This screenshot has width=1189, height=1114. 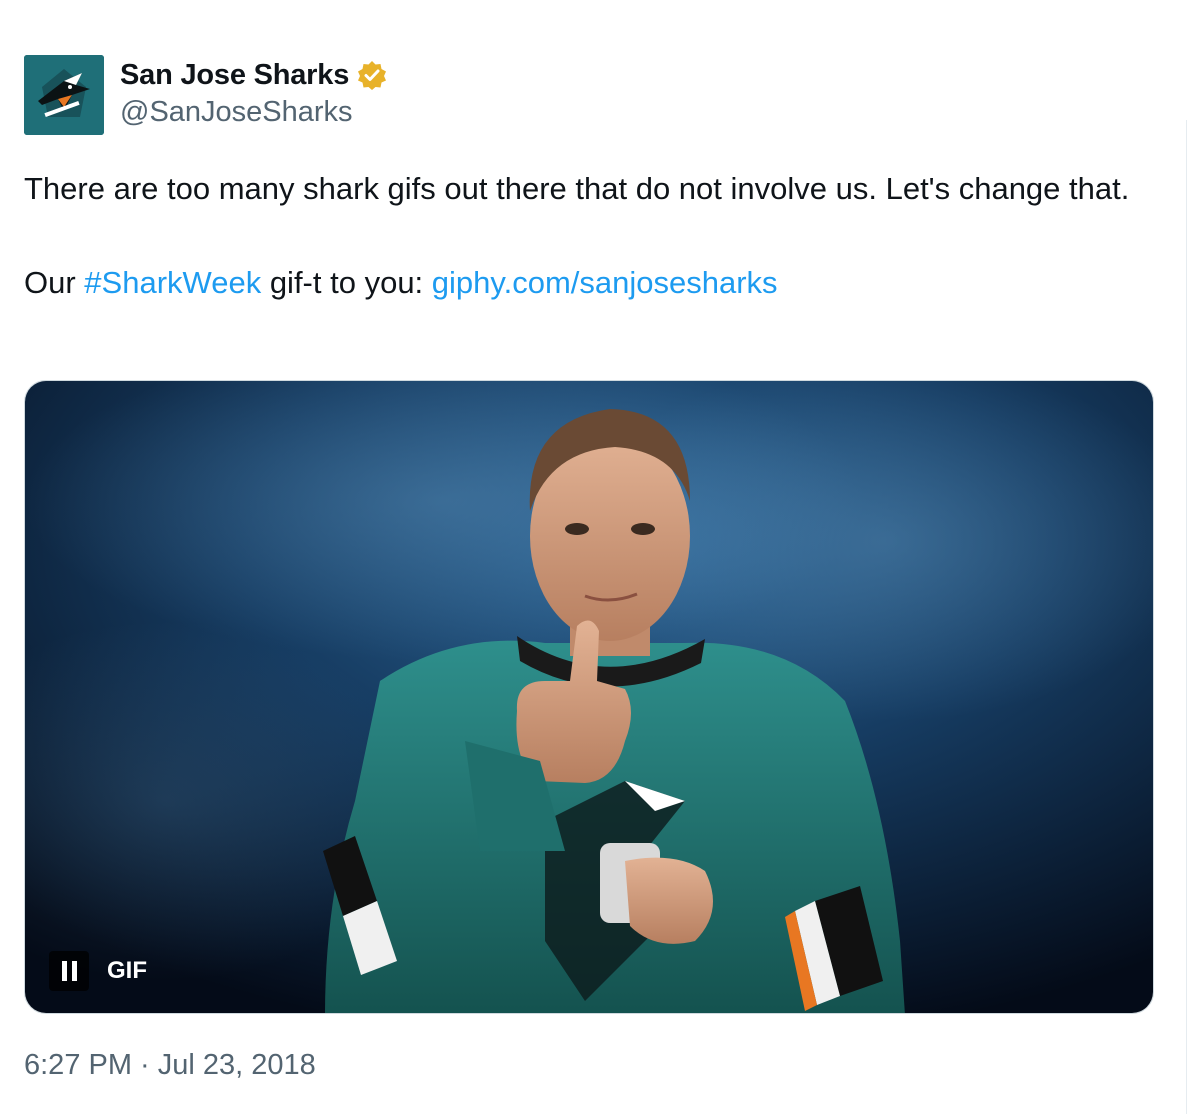 I want to click on author-display-name: San Jose Sharks, so click(x=234, y=75).